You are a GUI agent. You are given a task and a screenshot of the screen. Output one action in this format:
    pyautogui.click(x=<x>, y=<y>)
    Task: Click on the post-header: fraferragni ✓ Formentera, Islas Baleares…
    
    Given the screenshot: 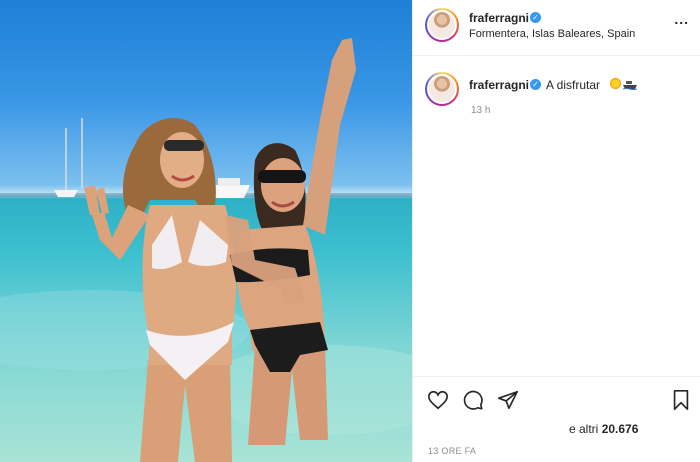 What is the action you would take?
    pyautogui.click(x=556, y=28)
    